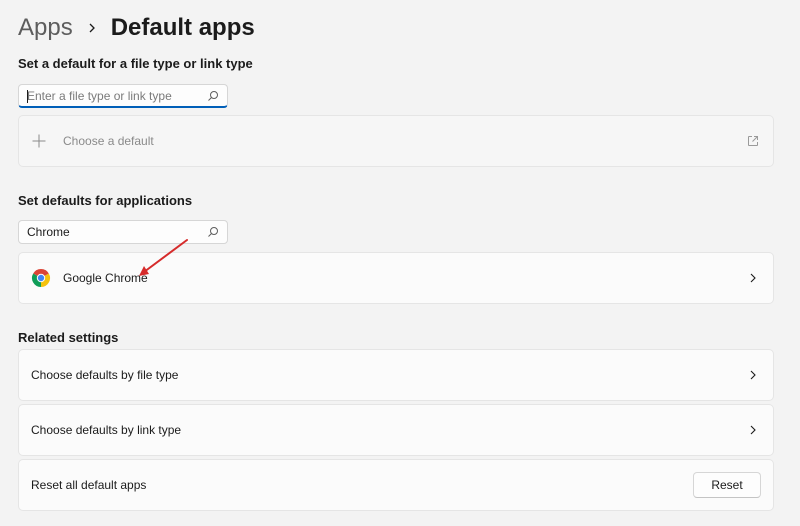  Describe the element at coordinates (182, 27) in the screenshot. I see `page-title: Default apps` at that location.